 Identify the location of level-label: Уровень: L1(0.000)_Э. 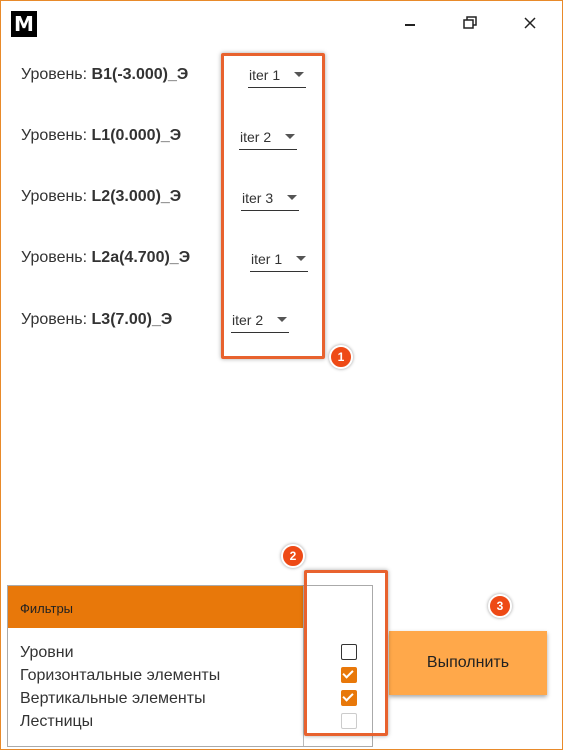
(101, 136).